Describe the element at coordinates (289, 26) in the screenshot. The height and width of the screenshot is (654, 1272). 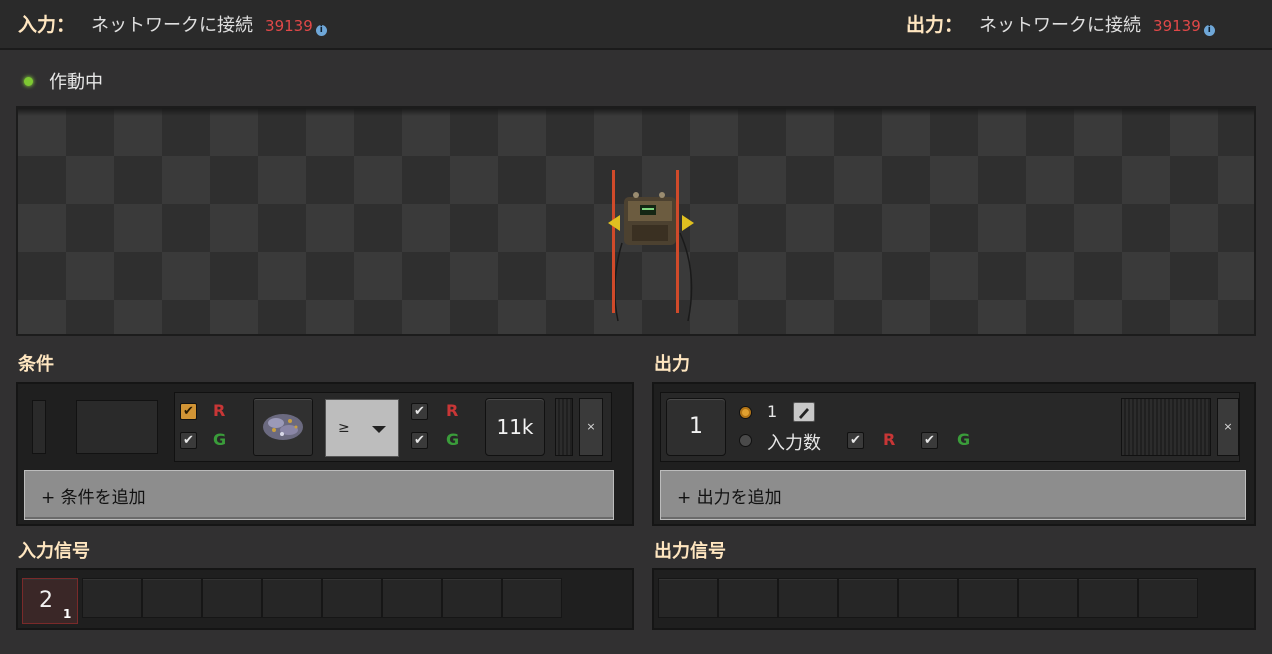
I see `input-network-id: 39139` at that location.